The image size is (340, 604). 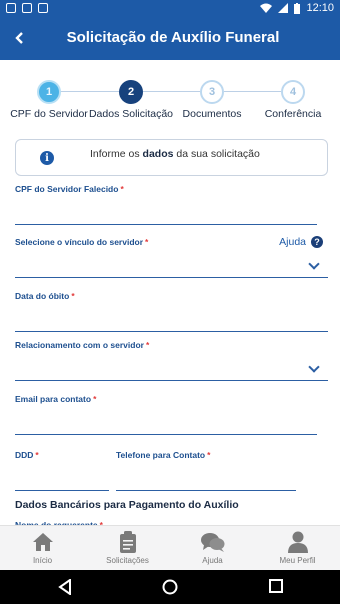 What do you see at coordinates (43, 8) in the screenshot?
I see `app-a-icon` at bounding box center [43, 8].